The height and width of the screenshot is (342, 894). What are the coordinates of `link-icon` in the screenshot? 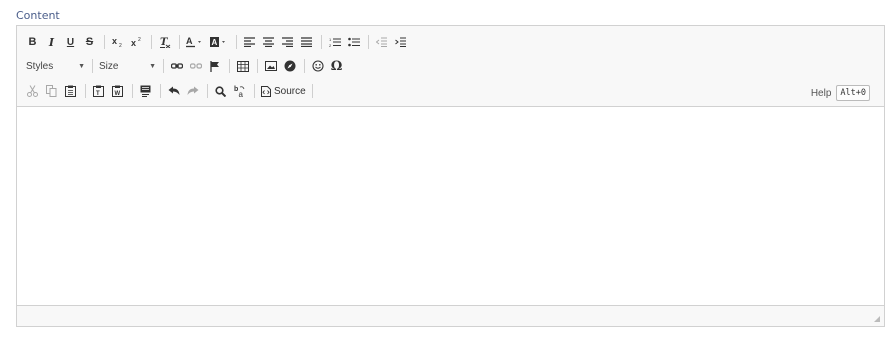 It's located at (176, 66).